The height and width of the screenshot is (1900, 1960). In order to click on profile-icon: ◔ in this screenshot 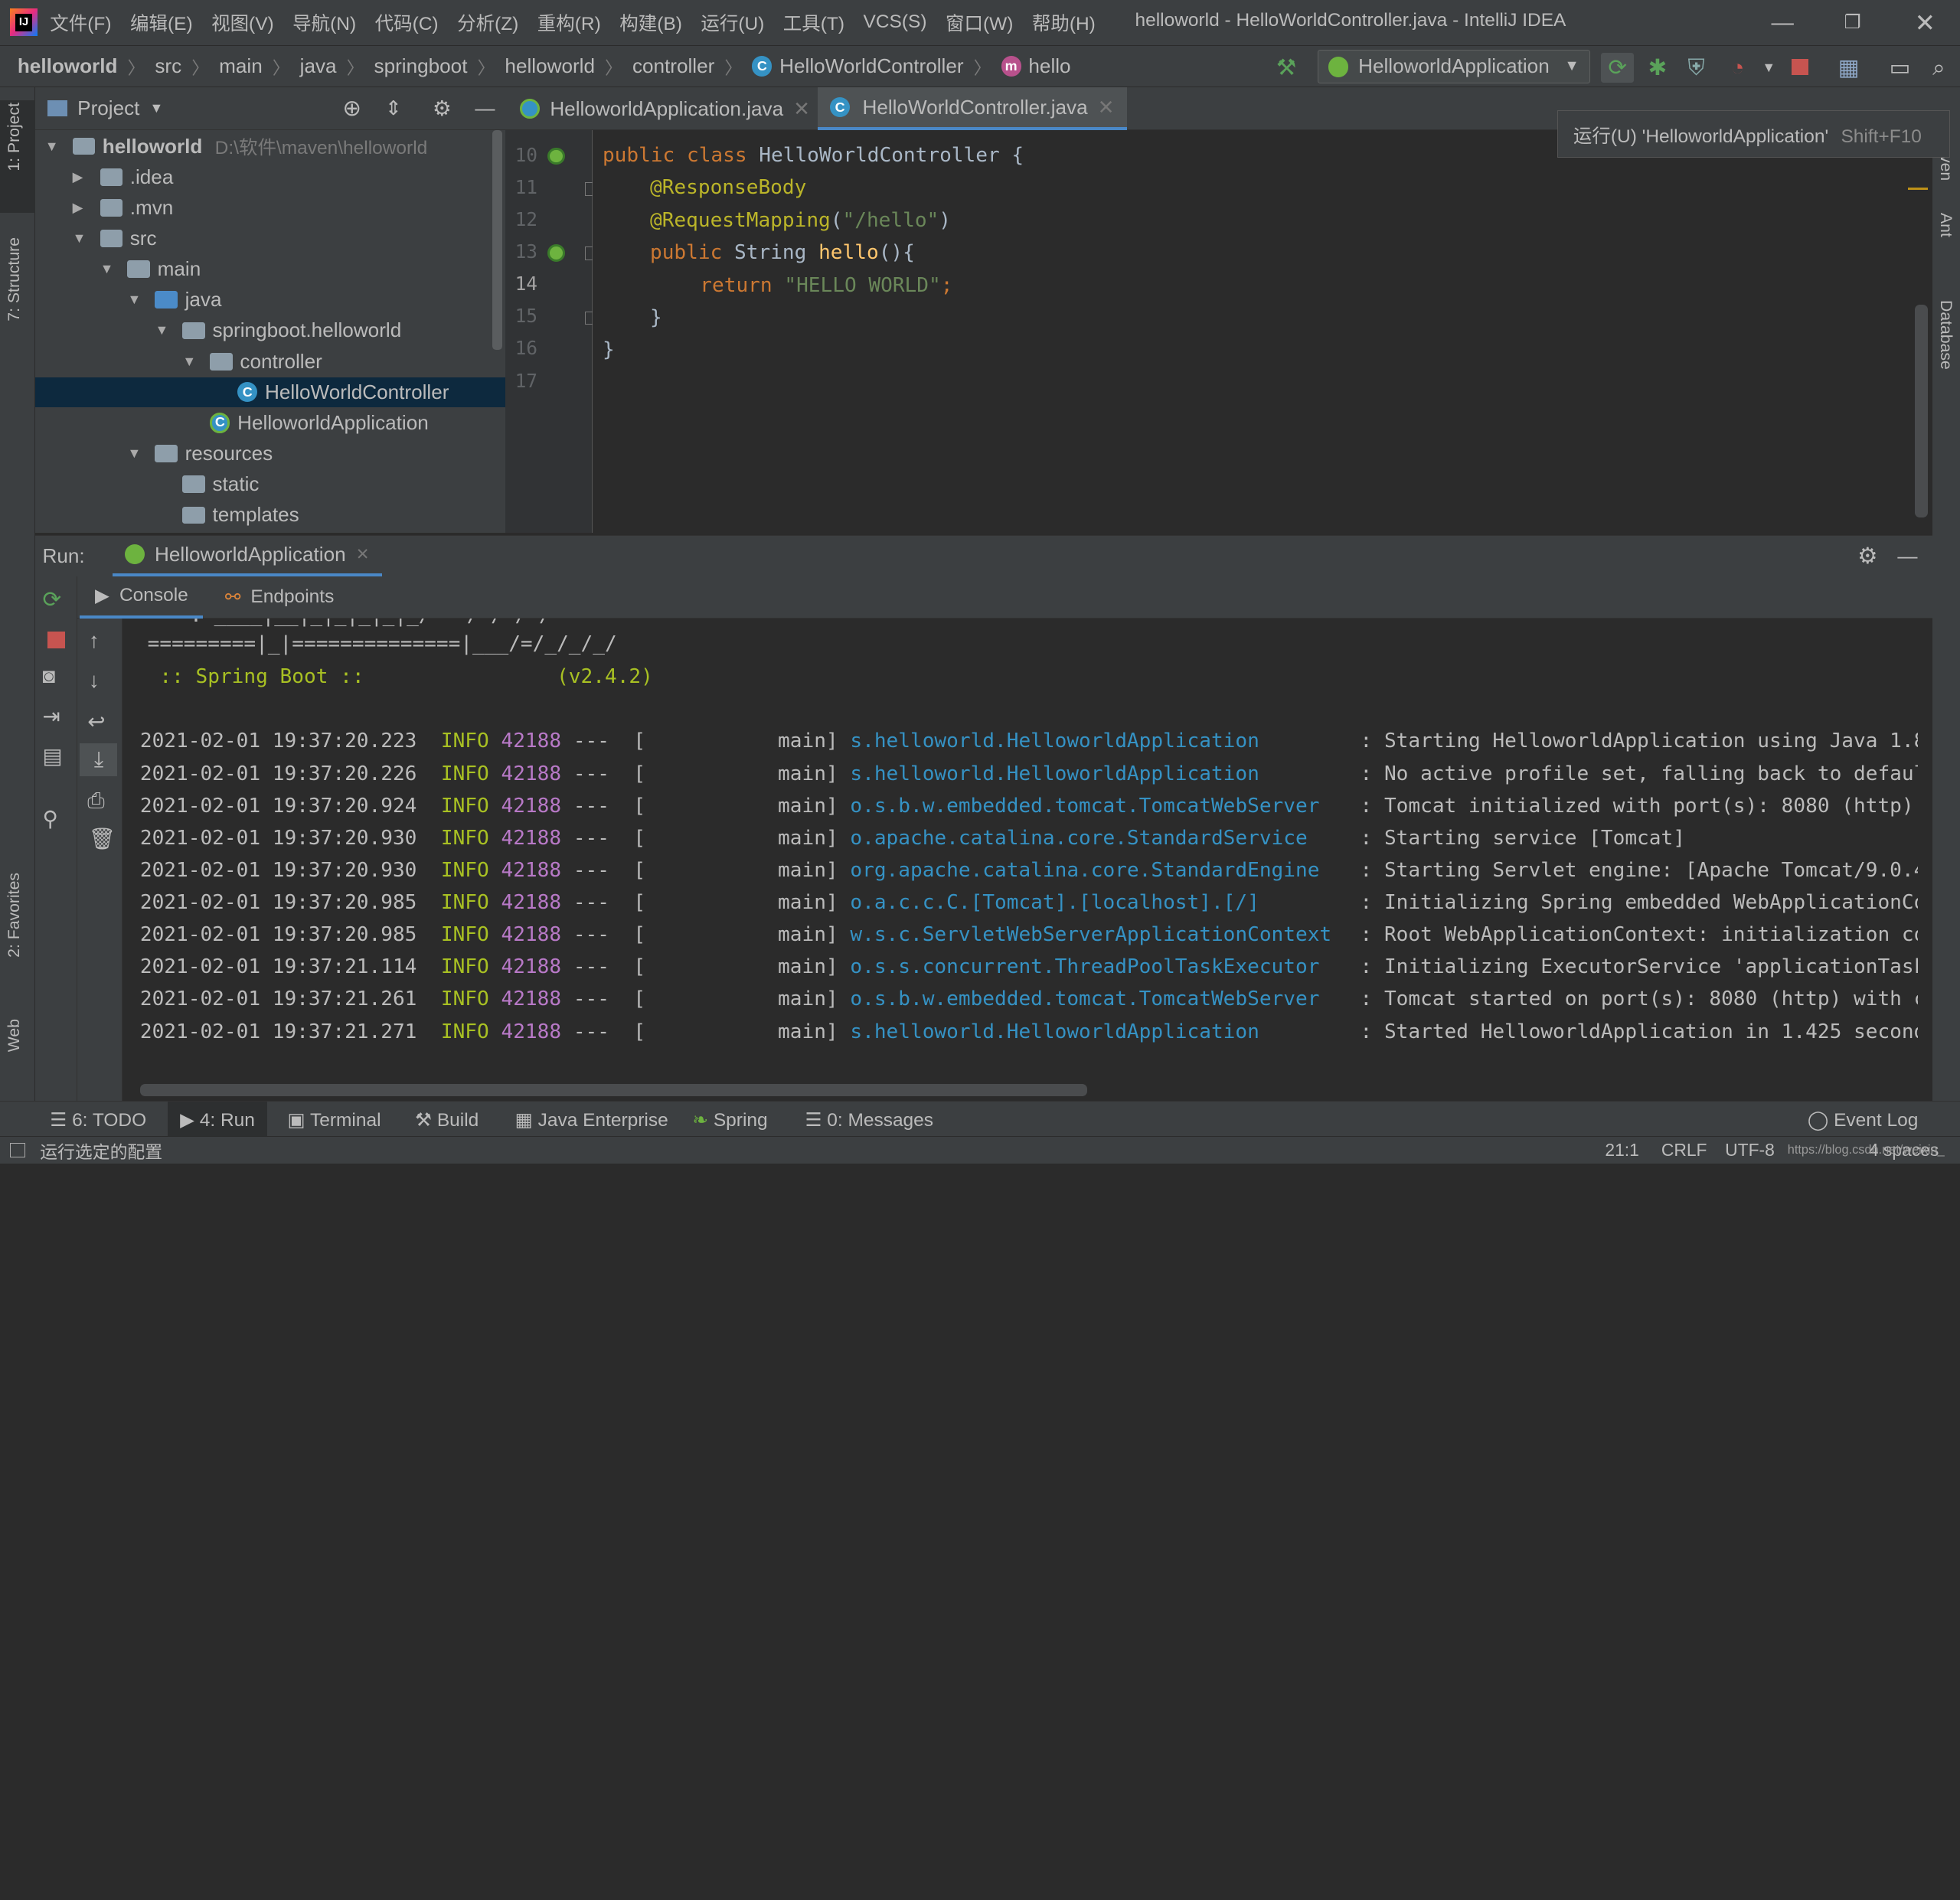, I will do `click(1737, 68)`.